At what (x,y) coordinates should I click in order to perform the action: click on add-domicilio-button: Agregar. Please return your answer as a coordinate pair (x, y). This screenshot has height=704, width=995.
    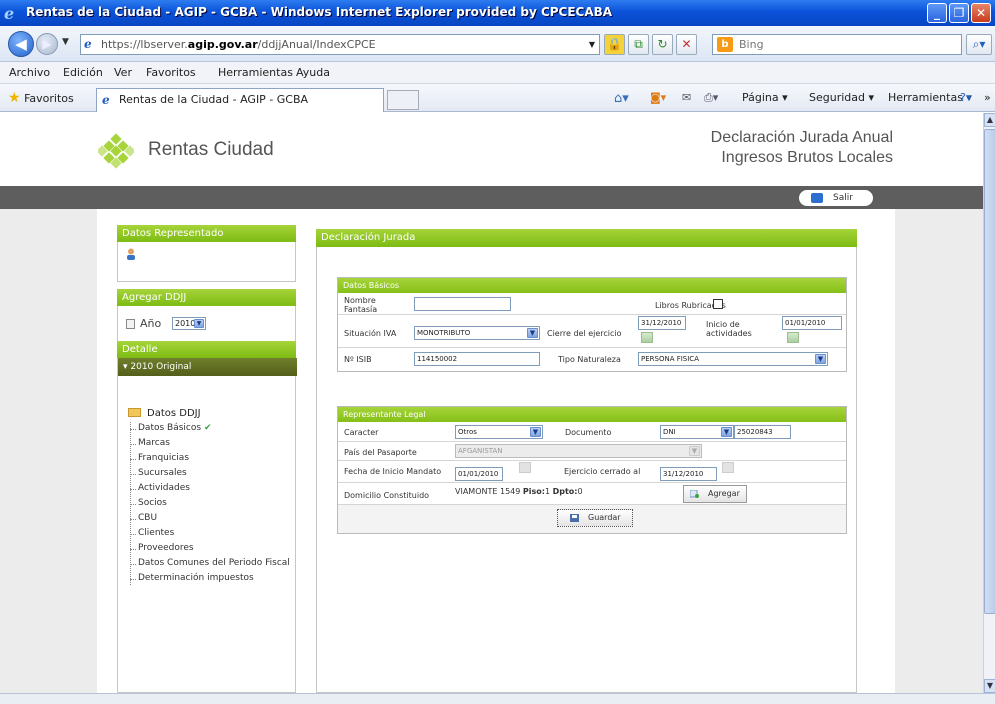
    Looking at the image, I should click on (715, 494).